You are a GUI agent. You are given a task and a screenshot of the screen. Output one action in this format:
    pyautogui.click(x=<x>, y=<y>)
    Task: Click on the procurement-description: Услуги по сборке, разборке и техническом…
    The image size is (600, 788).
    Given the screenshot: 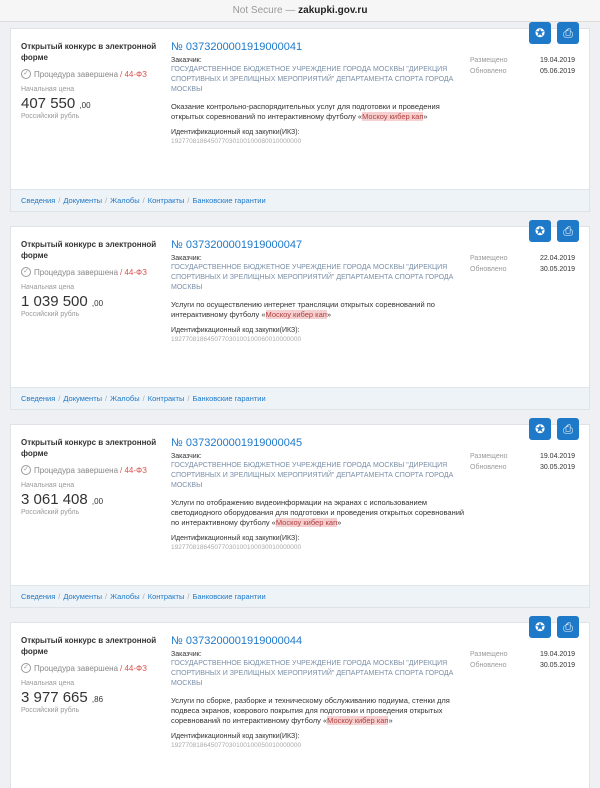 What is the action you would take?
    pyautogui.click(x=310, y=710)
    